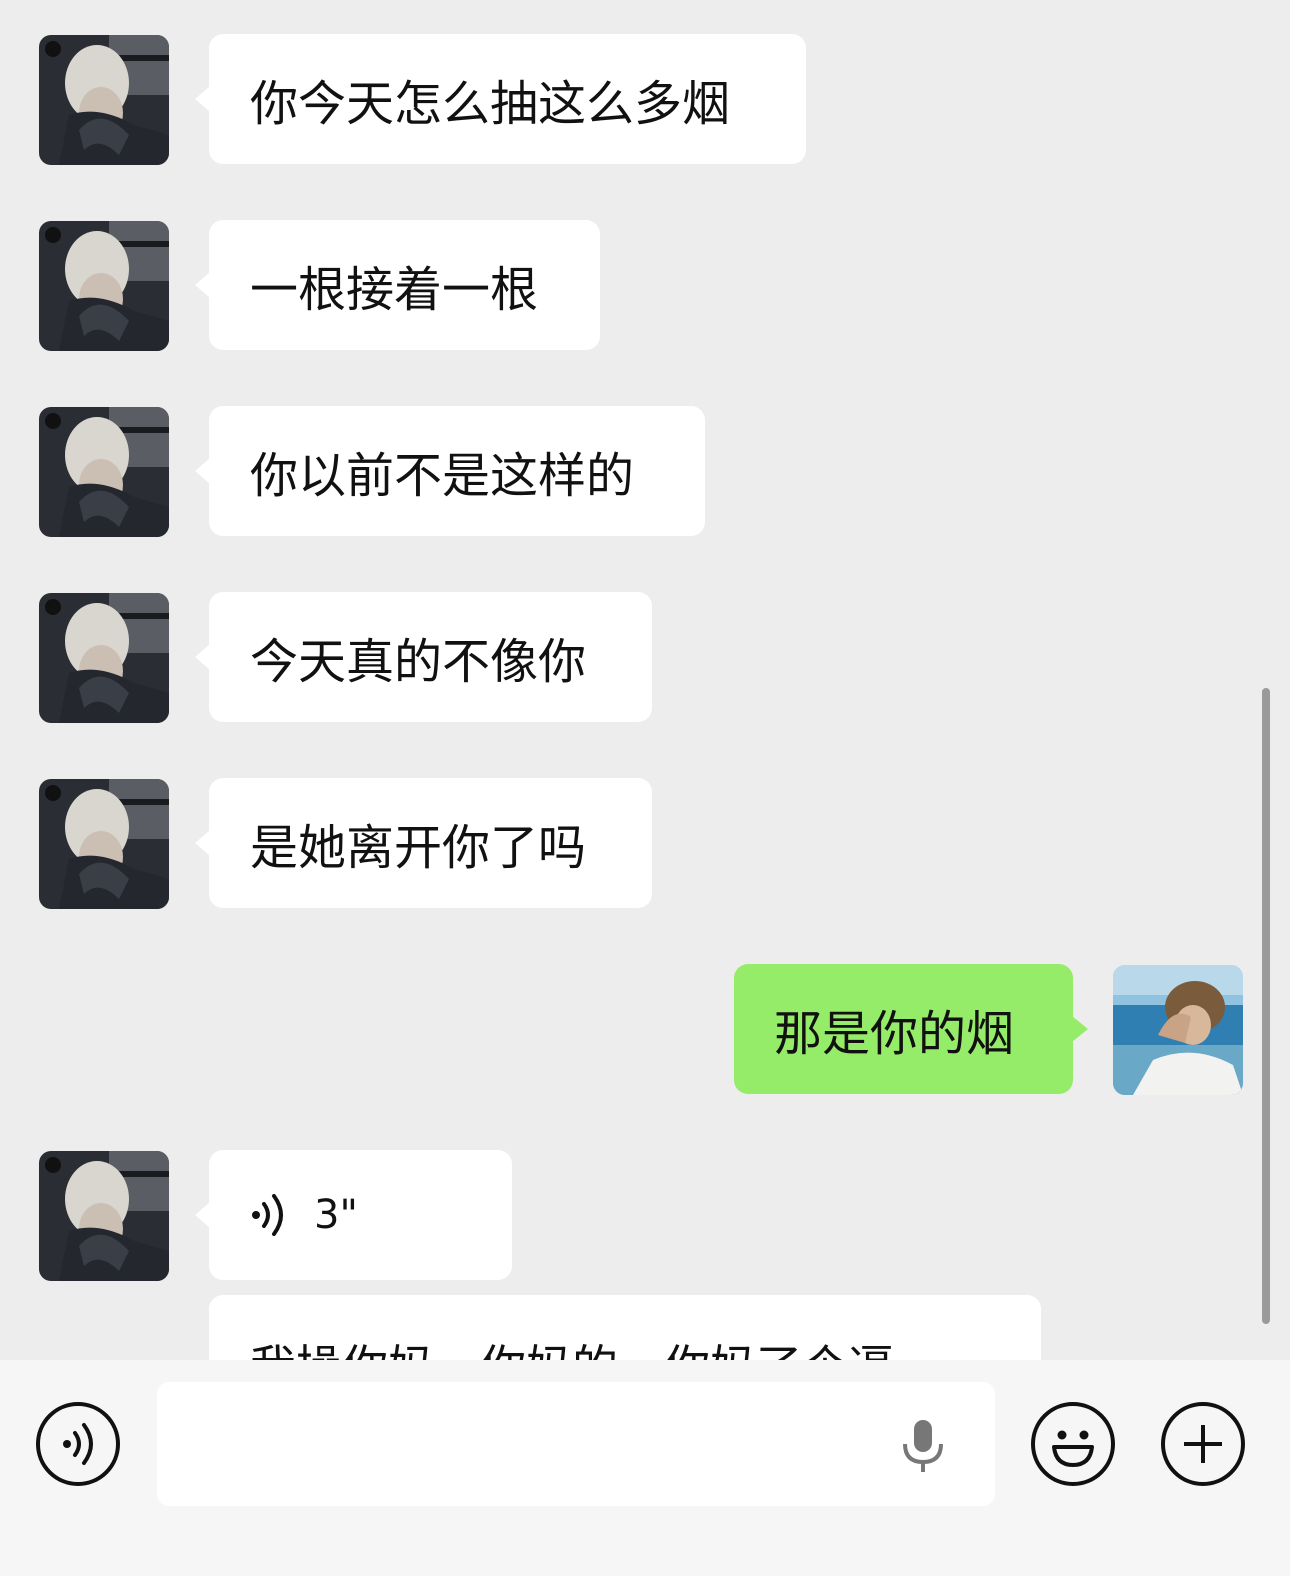 This screenshot has width=1290, height=1576. I want to click on microphone-icon, so click(923, 1446).